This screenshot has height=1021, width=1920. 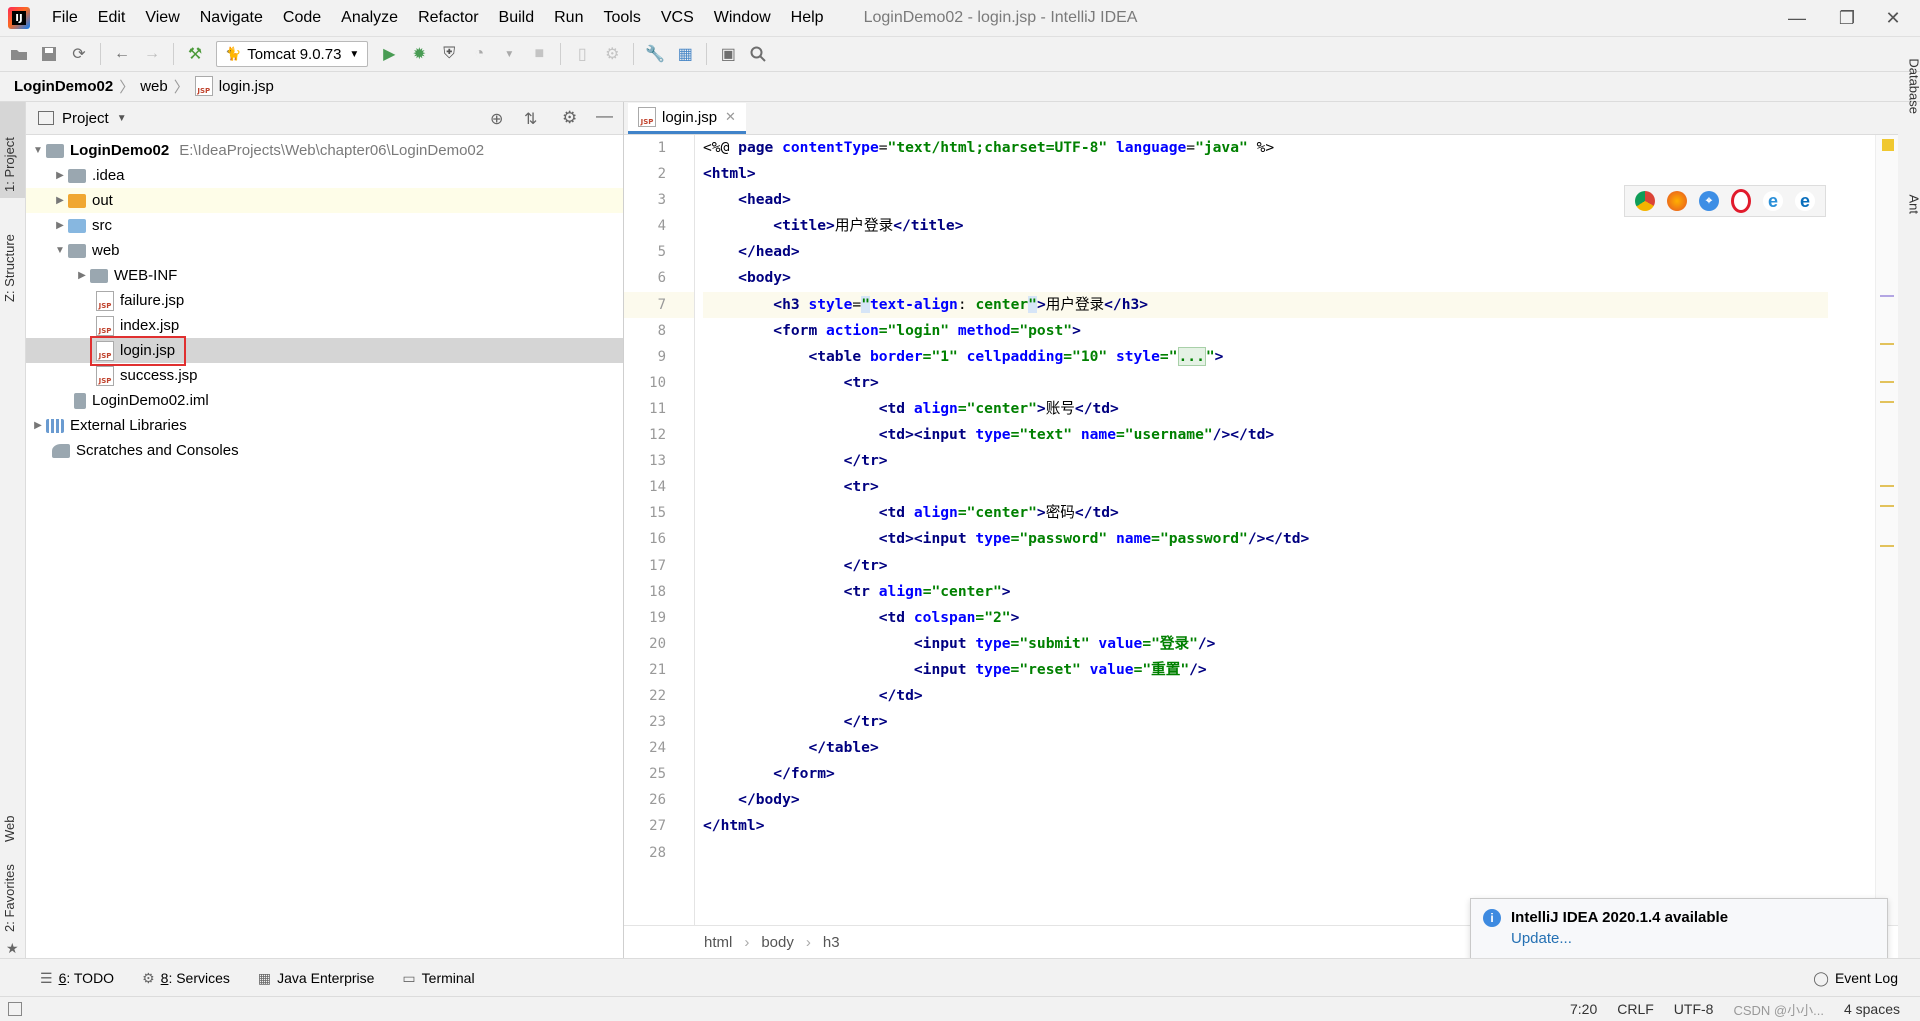 I want to click on warning-indicator-icon, so click(x=1888, y=145).